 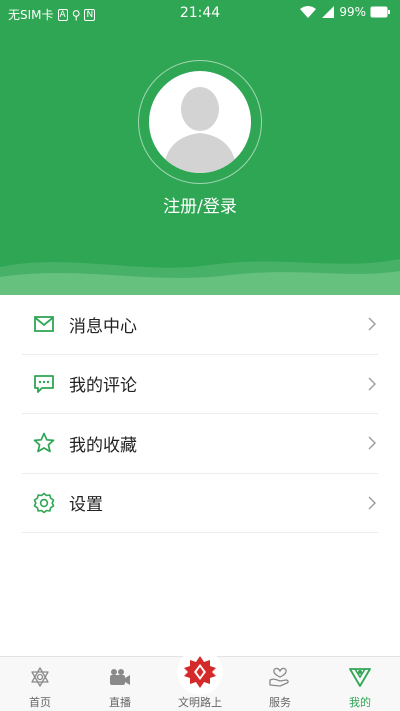 I want to click on tab-service: 服务, so click(x=280, y=684).